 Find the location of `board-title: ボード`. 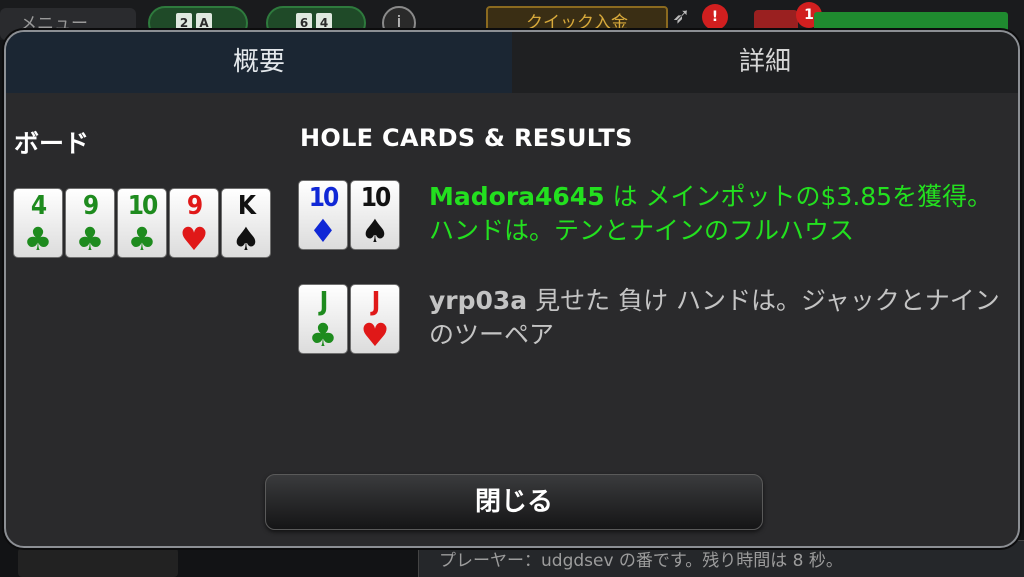

board-title: ボード is located at coordinates (52, 143).